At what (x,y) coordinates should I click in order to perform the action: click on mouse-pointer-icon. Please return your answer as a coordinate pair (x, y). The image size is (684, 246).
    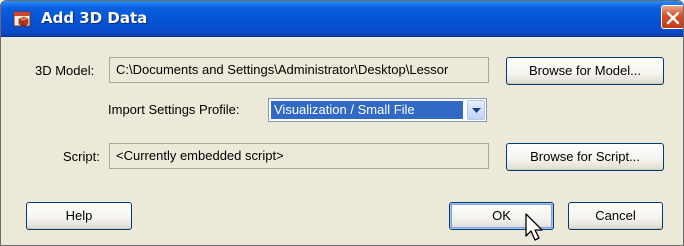
    Looking at the image, I should click on (534, 227).